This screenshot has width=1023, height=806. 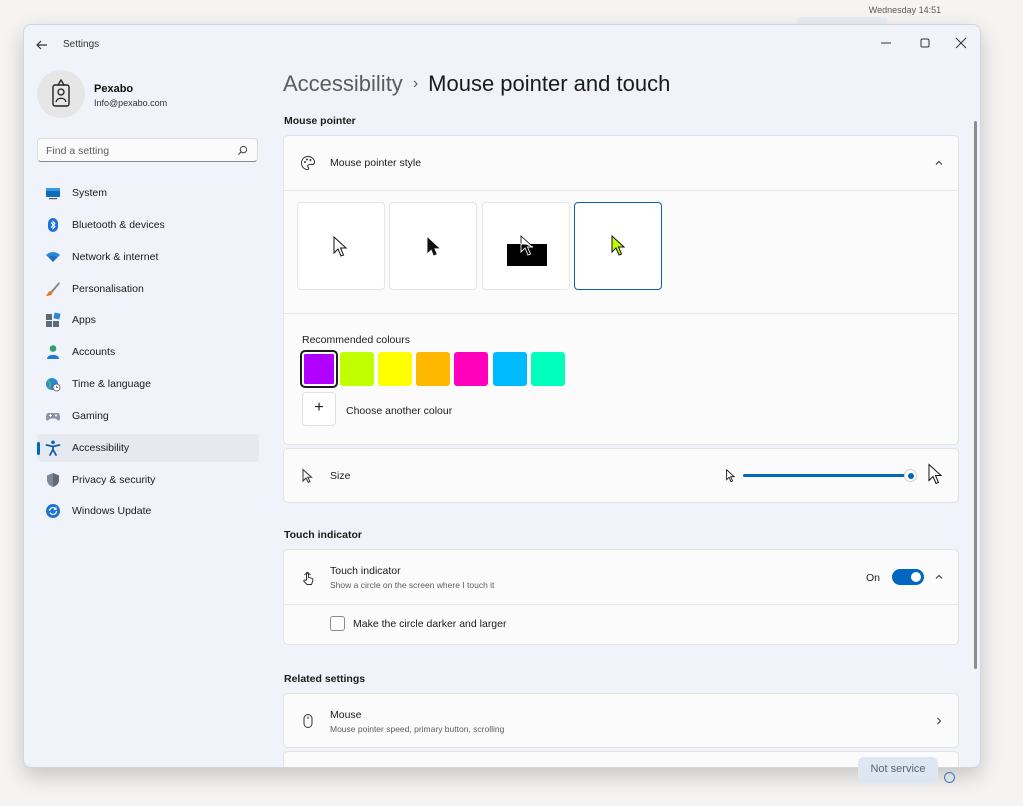 I want to click on size-slider-thumb, so click(x=910, y=475).